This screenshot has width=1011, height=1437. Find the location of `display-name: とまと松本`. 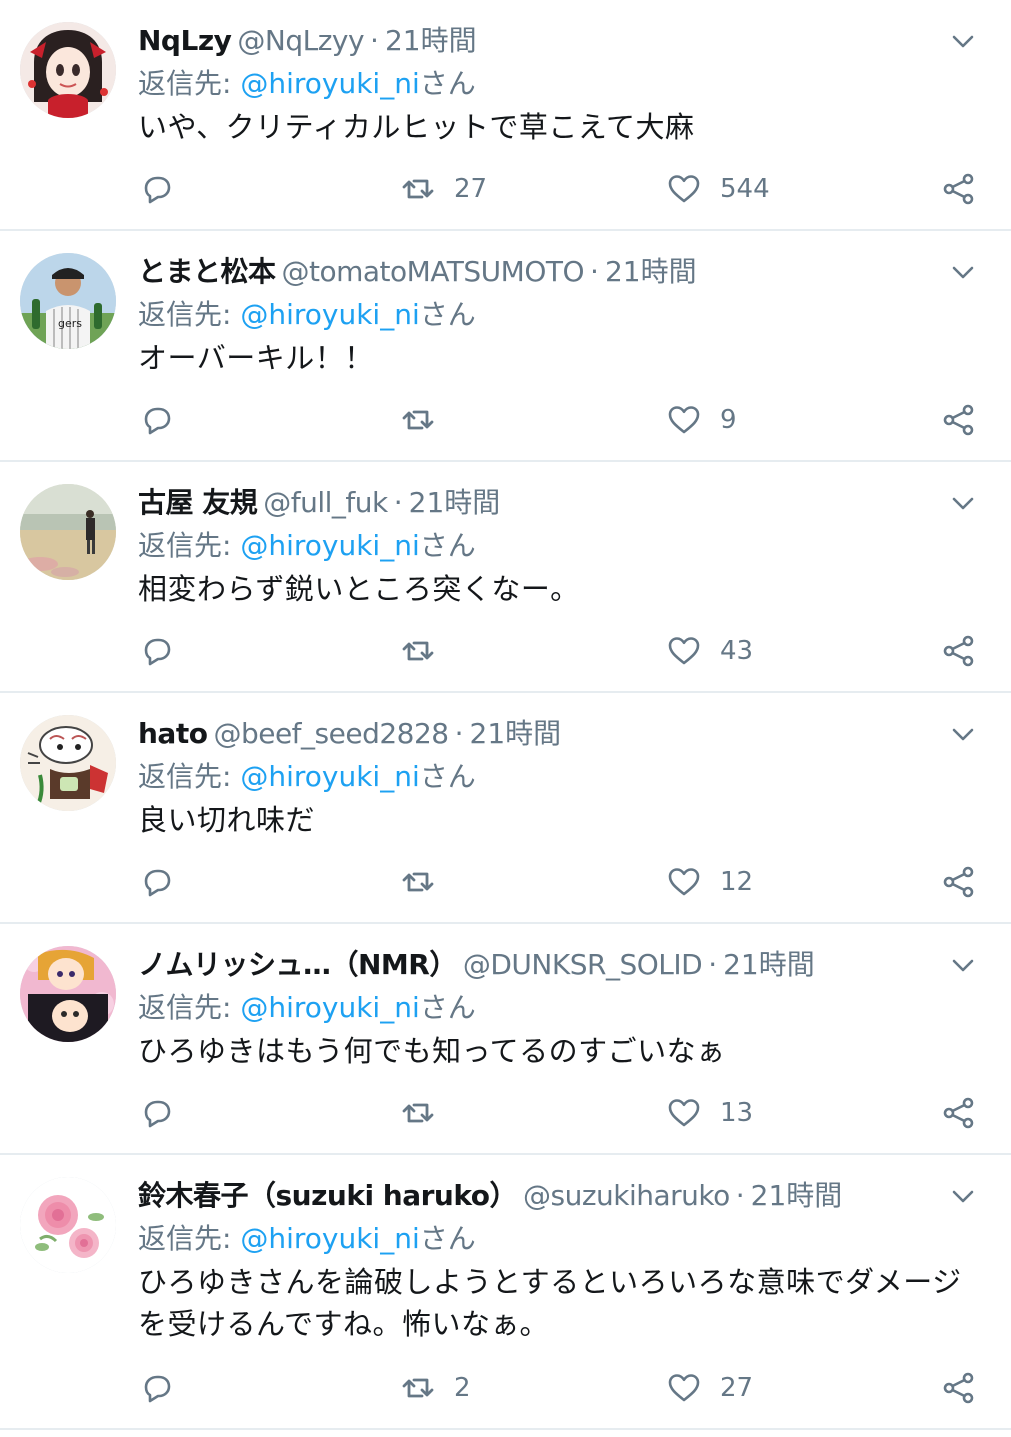

display-name: とまと松本 is located at coordinates (207, 271).